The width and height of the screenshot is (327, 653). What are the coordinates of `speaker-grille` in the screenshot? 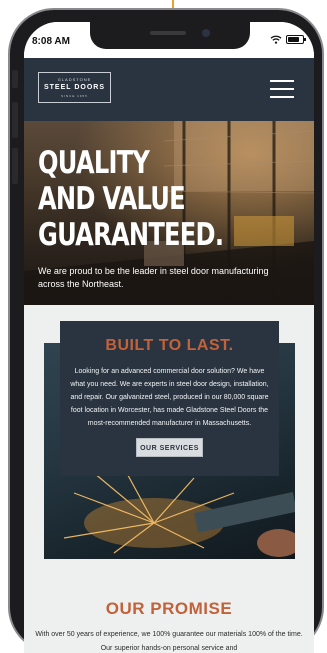 It's located at (168, 33).